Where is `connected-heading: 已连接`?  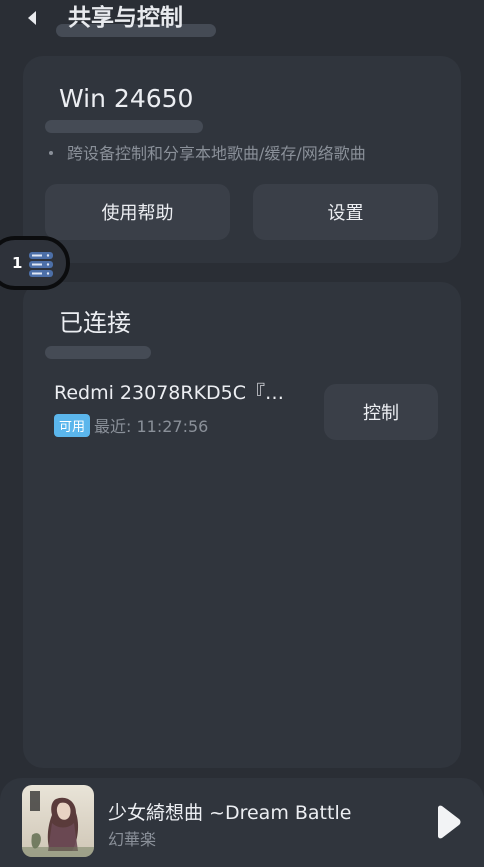
connected-heading: 已连接 is located at coordinates (95, 323).